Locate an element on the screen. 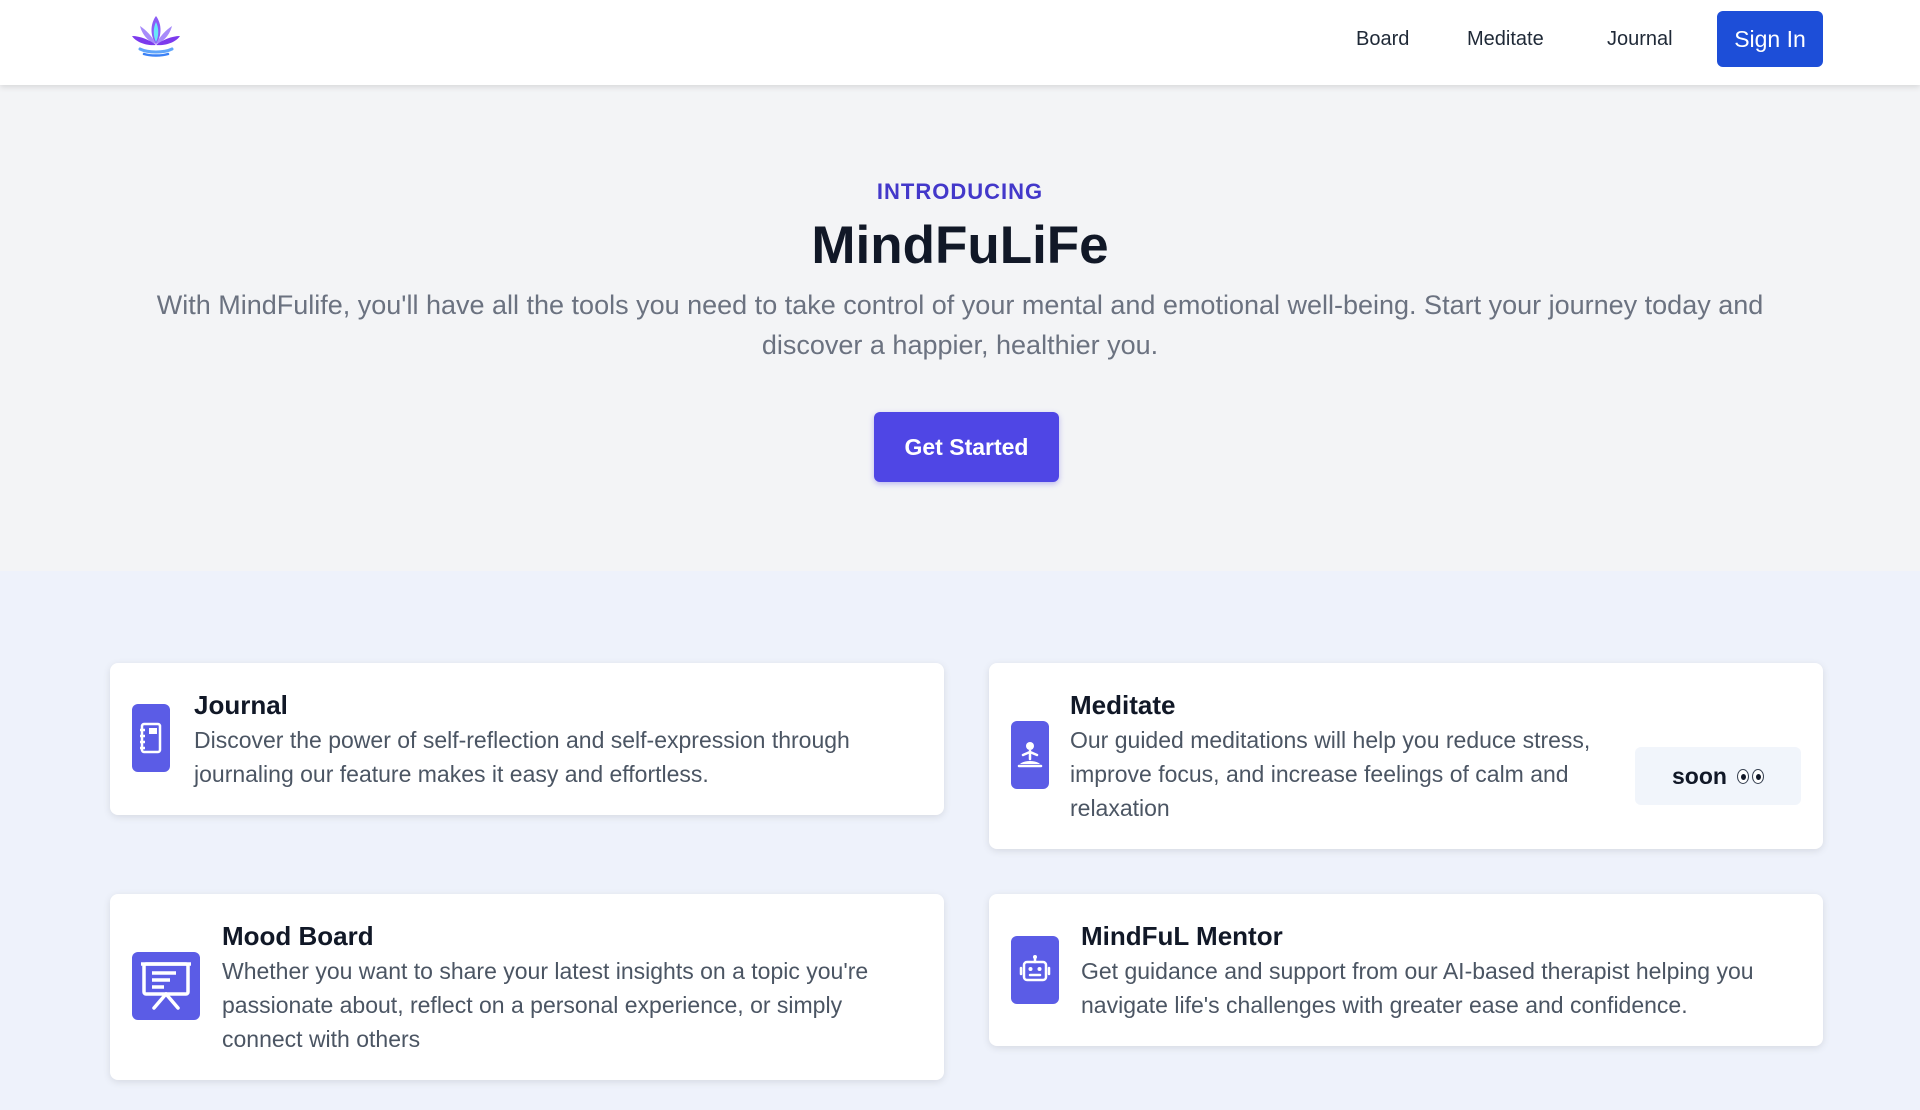  hero-eyebrow: INTRODUCING is located at coordinates (960, 191).